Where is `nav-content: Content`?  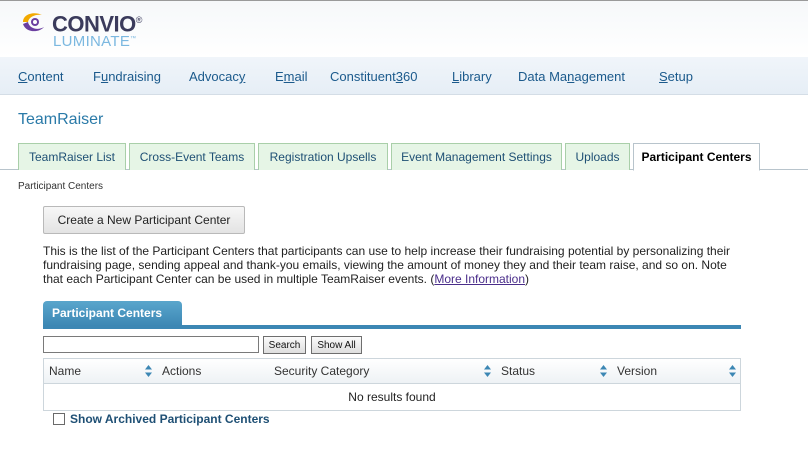 nav-content: Content is located at coordinates (41, 76).